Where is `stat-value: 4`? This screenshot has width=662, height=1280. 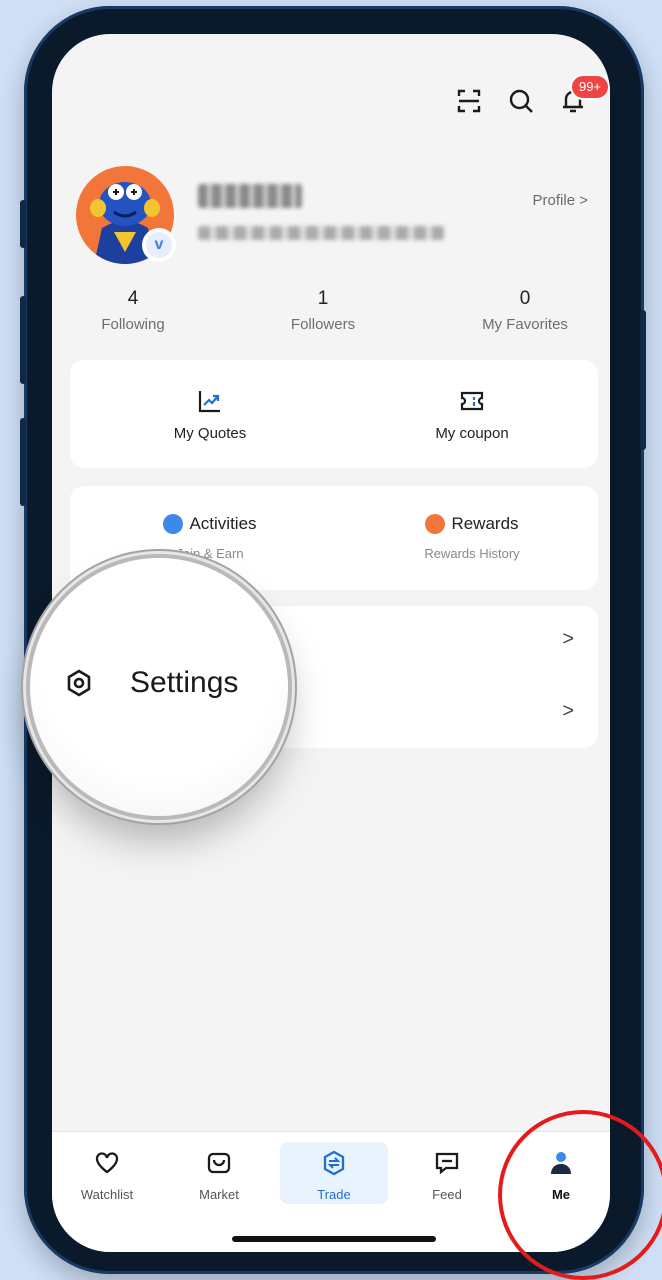 stat-value: 4 is located at coordinates (133, 298).